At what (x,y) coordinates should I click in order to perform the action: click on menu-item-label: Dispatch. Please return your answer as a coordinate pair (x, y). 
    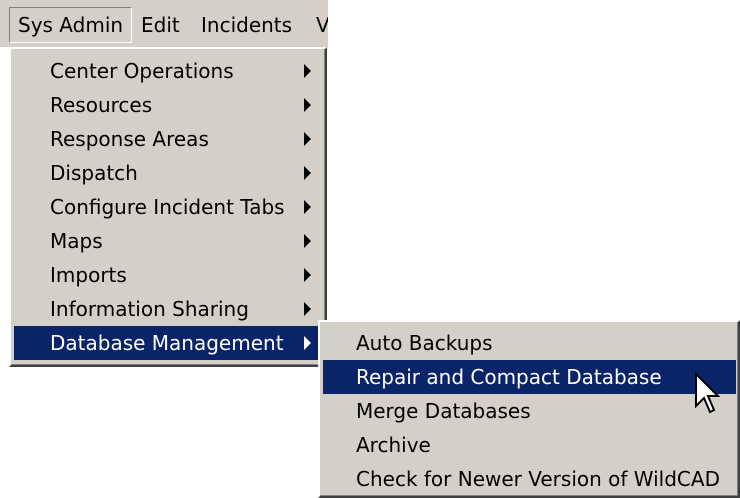
    Looking at the image, I should click on (94, 173).